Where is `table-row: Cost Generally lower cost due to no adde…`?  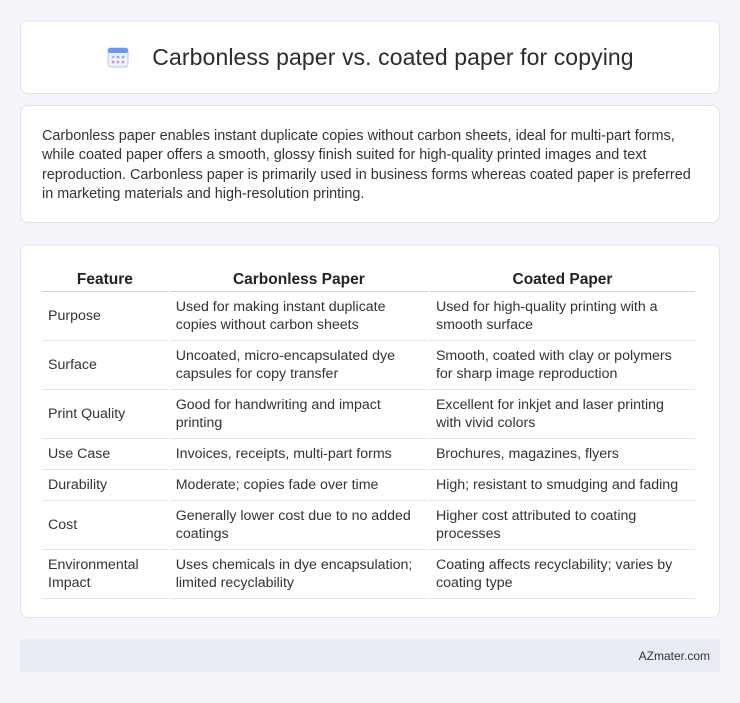 table-row: Cost Generally lower cost due to no adde… is located at coordinates (368, 525).